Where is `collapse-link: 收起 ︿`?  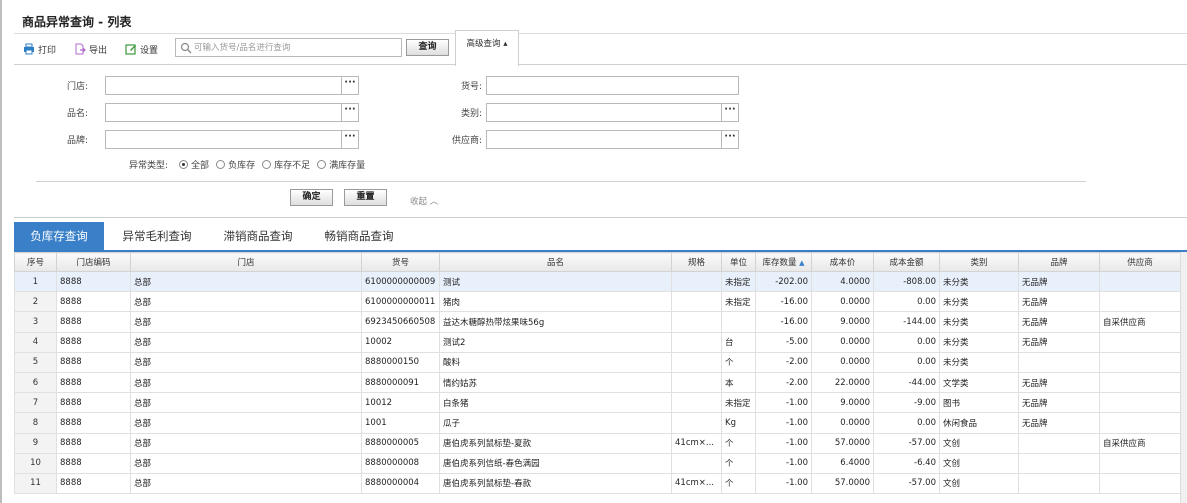
collapse-link: 收起 ︿ is located at coordinates (424, 201).